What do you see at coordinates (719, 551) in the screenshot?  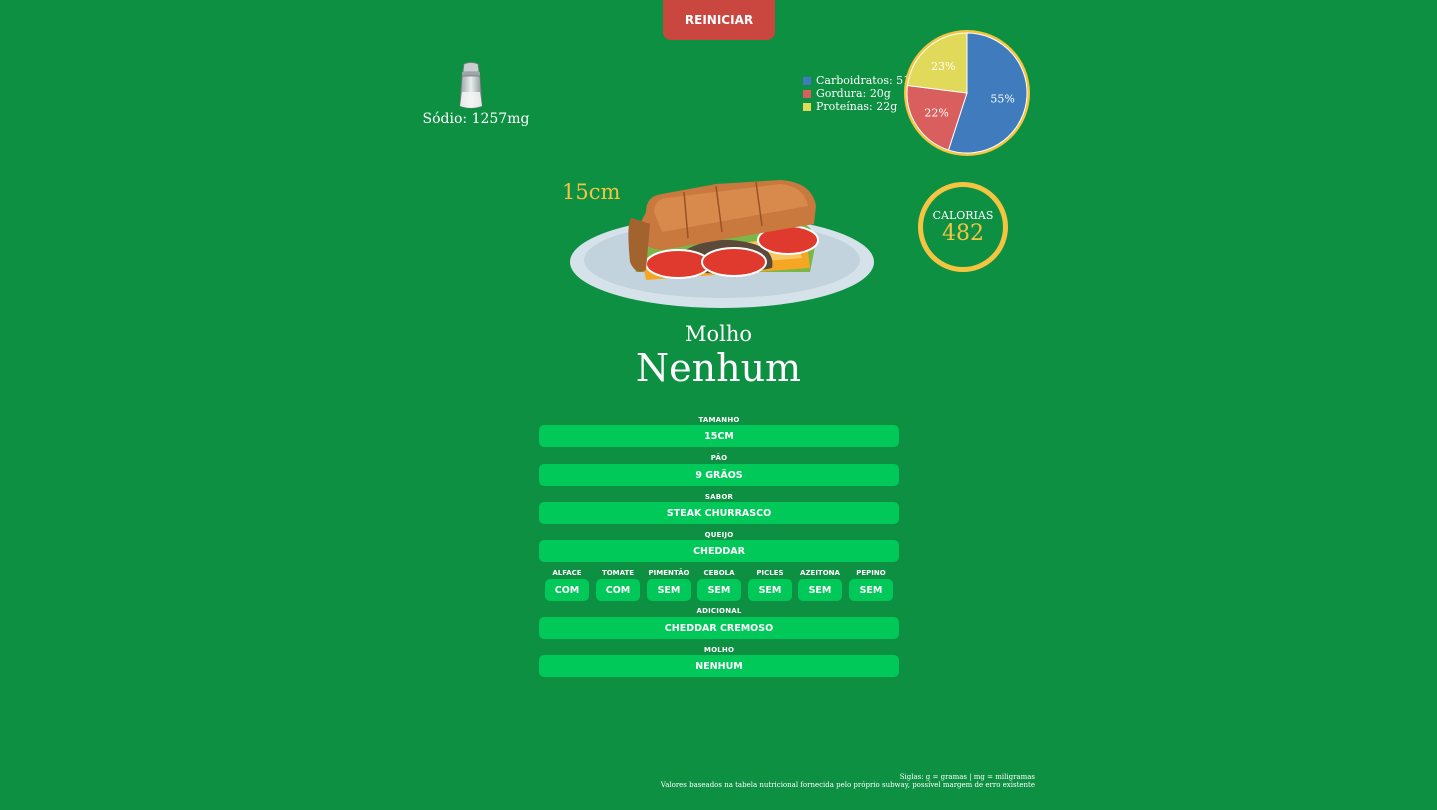 I see `cheese-option-button: CHEDDAR` at bounding box center [719, 551].